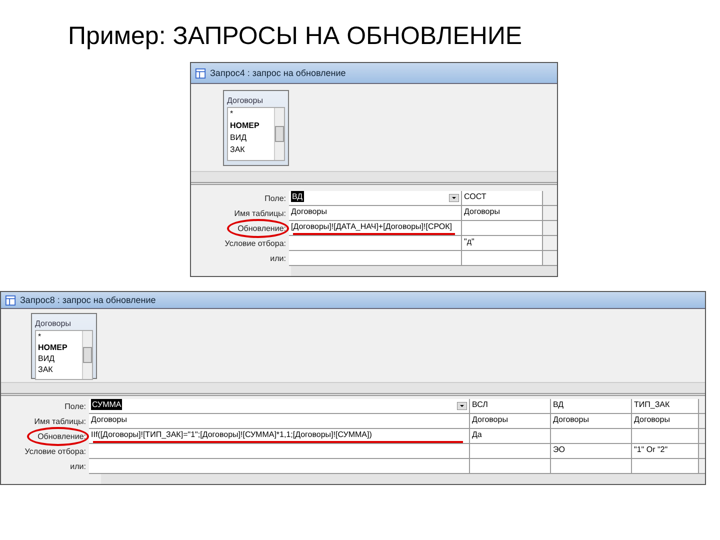 The width and height of the screenshot is (720, 540). Describe the element at coordinates (106, 404) in the screenshot. I see `field-name: СУММА` at that location.